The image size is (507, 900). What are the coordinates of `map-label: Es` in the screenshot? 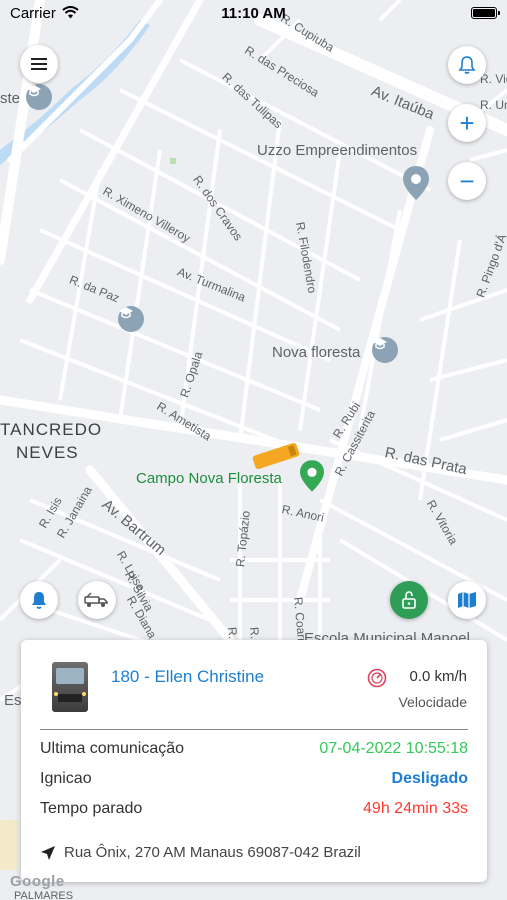 It's located at (13, 700).